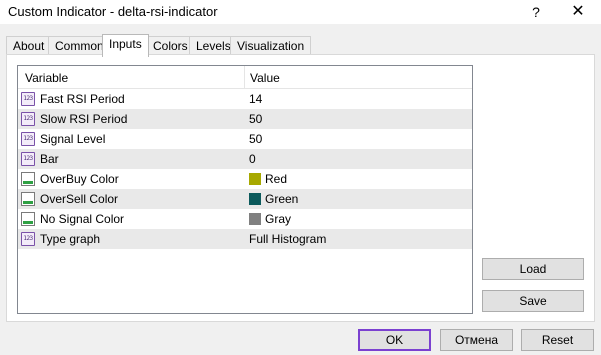  What do you see at coordinates (271, 45) in the screenshot?
I see `tab-visualization: Visualization` at bounding box center [271, 45].